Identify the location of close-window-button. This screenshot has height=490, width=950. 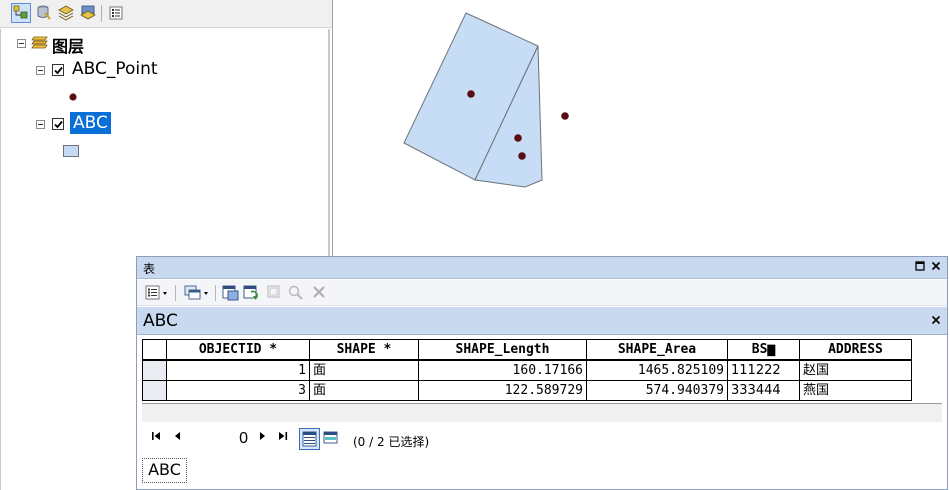
(936, 267).